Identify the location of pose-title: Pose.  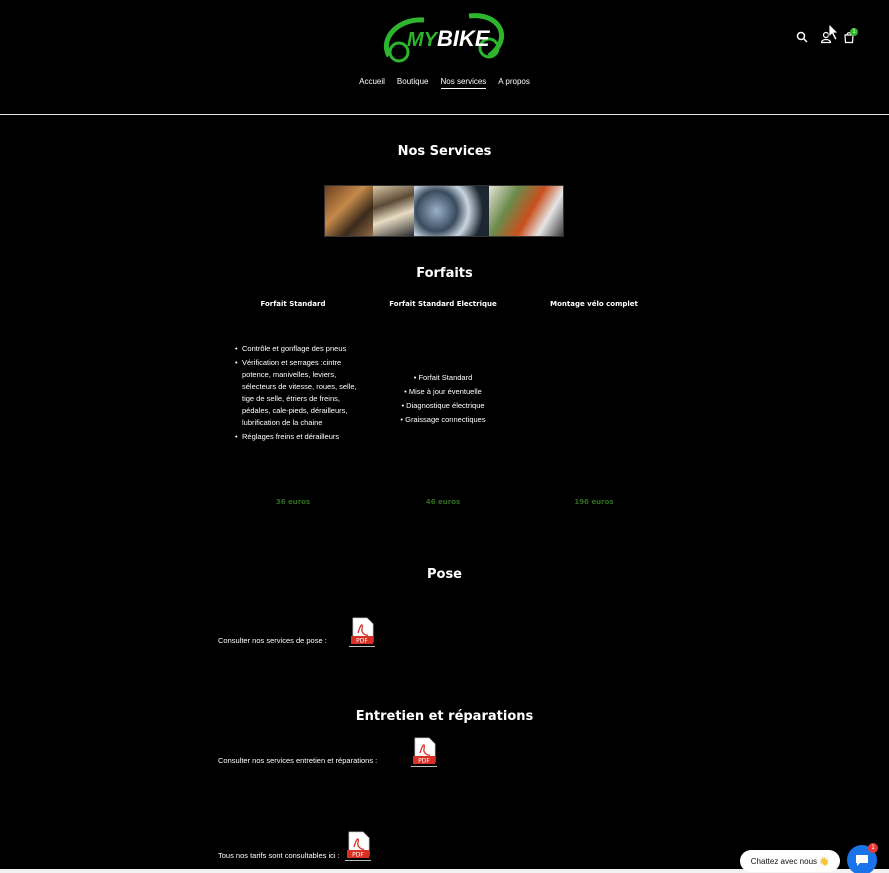
(444, 574).